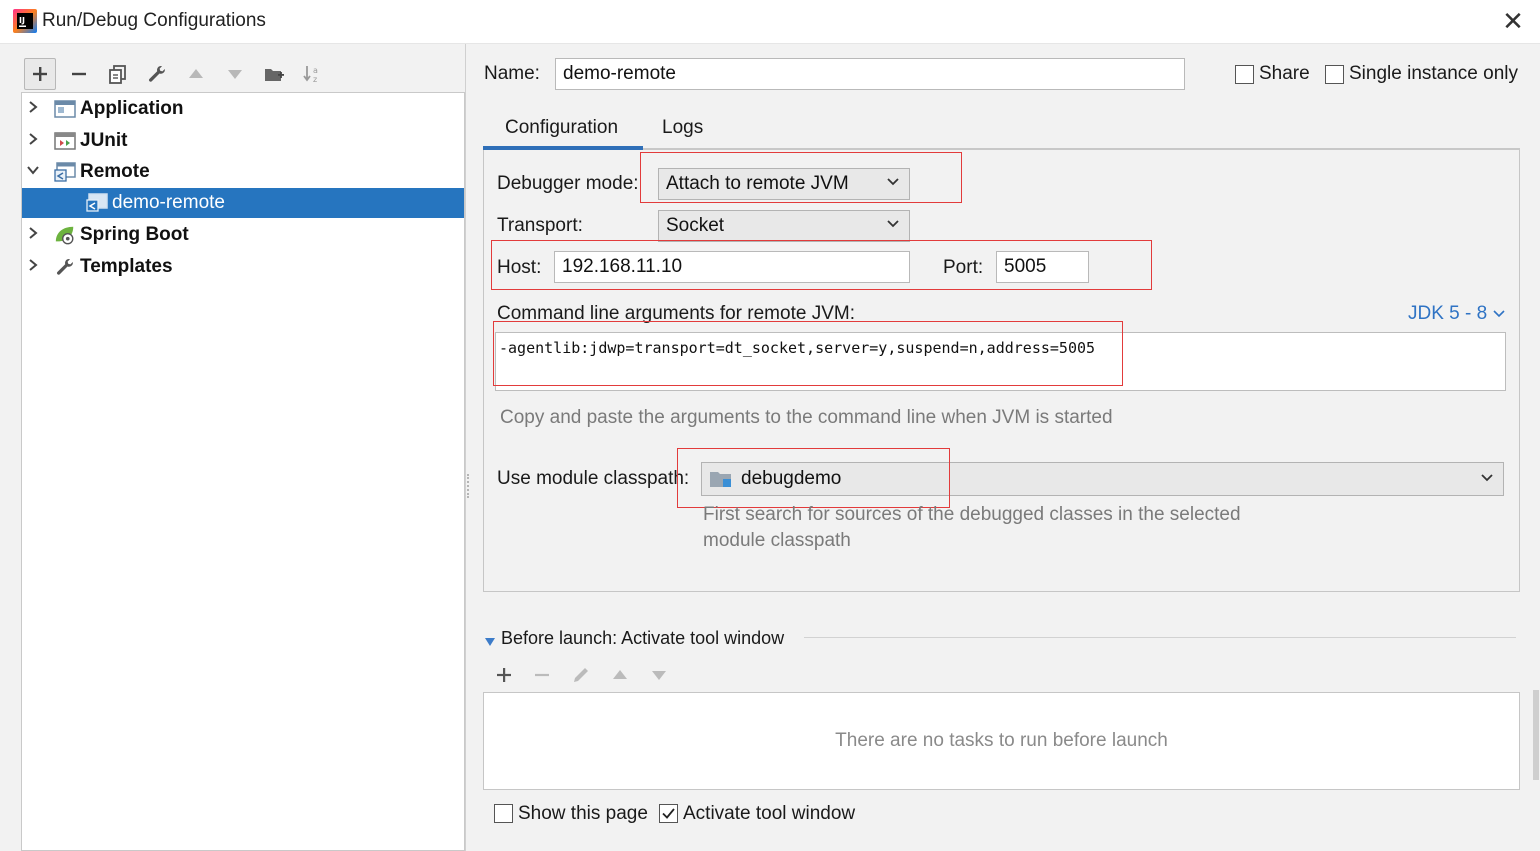 The image size is (1540, 851). I want to click on before-launch-title: Before launch: Activate tool window, so click(643, 638).